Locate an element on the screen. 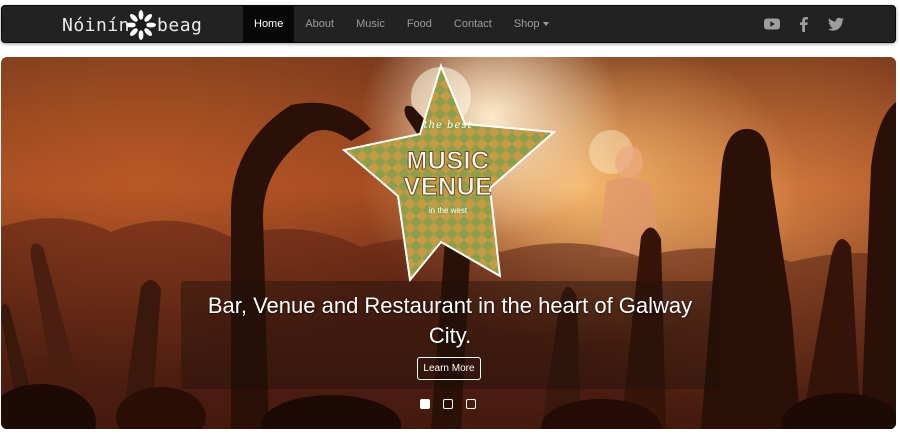  social-links is located at coordinates (804, 24).